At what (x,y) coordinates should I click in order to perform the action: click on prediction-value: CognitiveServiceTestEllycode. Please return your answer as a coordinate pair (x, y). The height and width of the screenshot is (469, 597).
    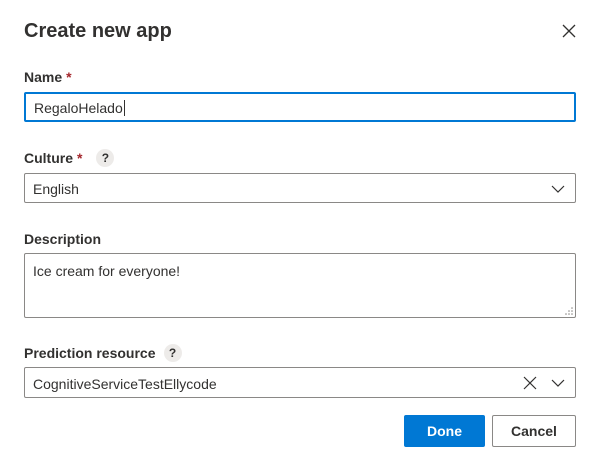
    Looking at the image, I should click on (125, 384).